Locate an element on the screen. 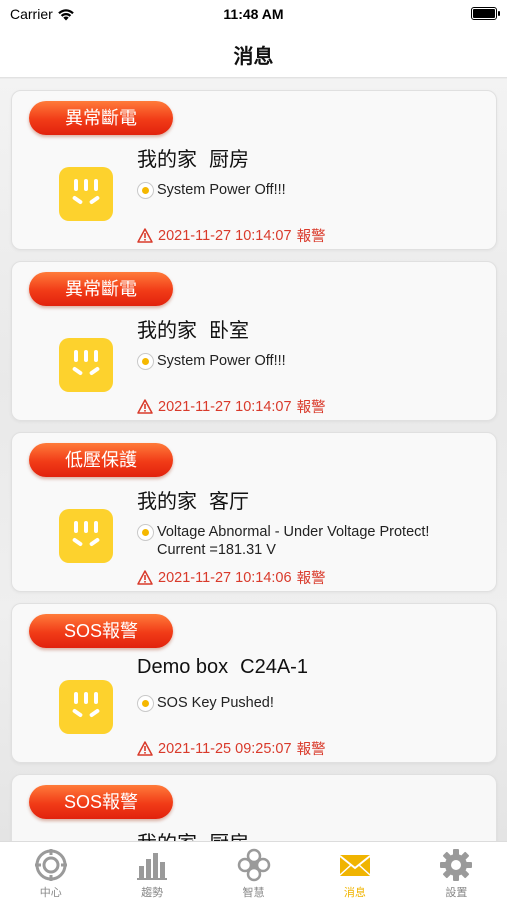  device-location: 我的家 卧室 is located at coordinates (193, 328).